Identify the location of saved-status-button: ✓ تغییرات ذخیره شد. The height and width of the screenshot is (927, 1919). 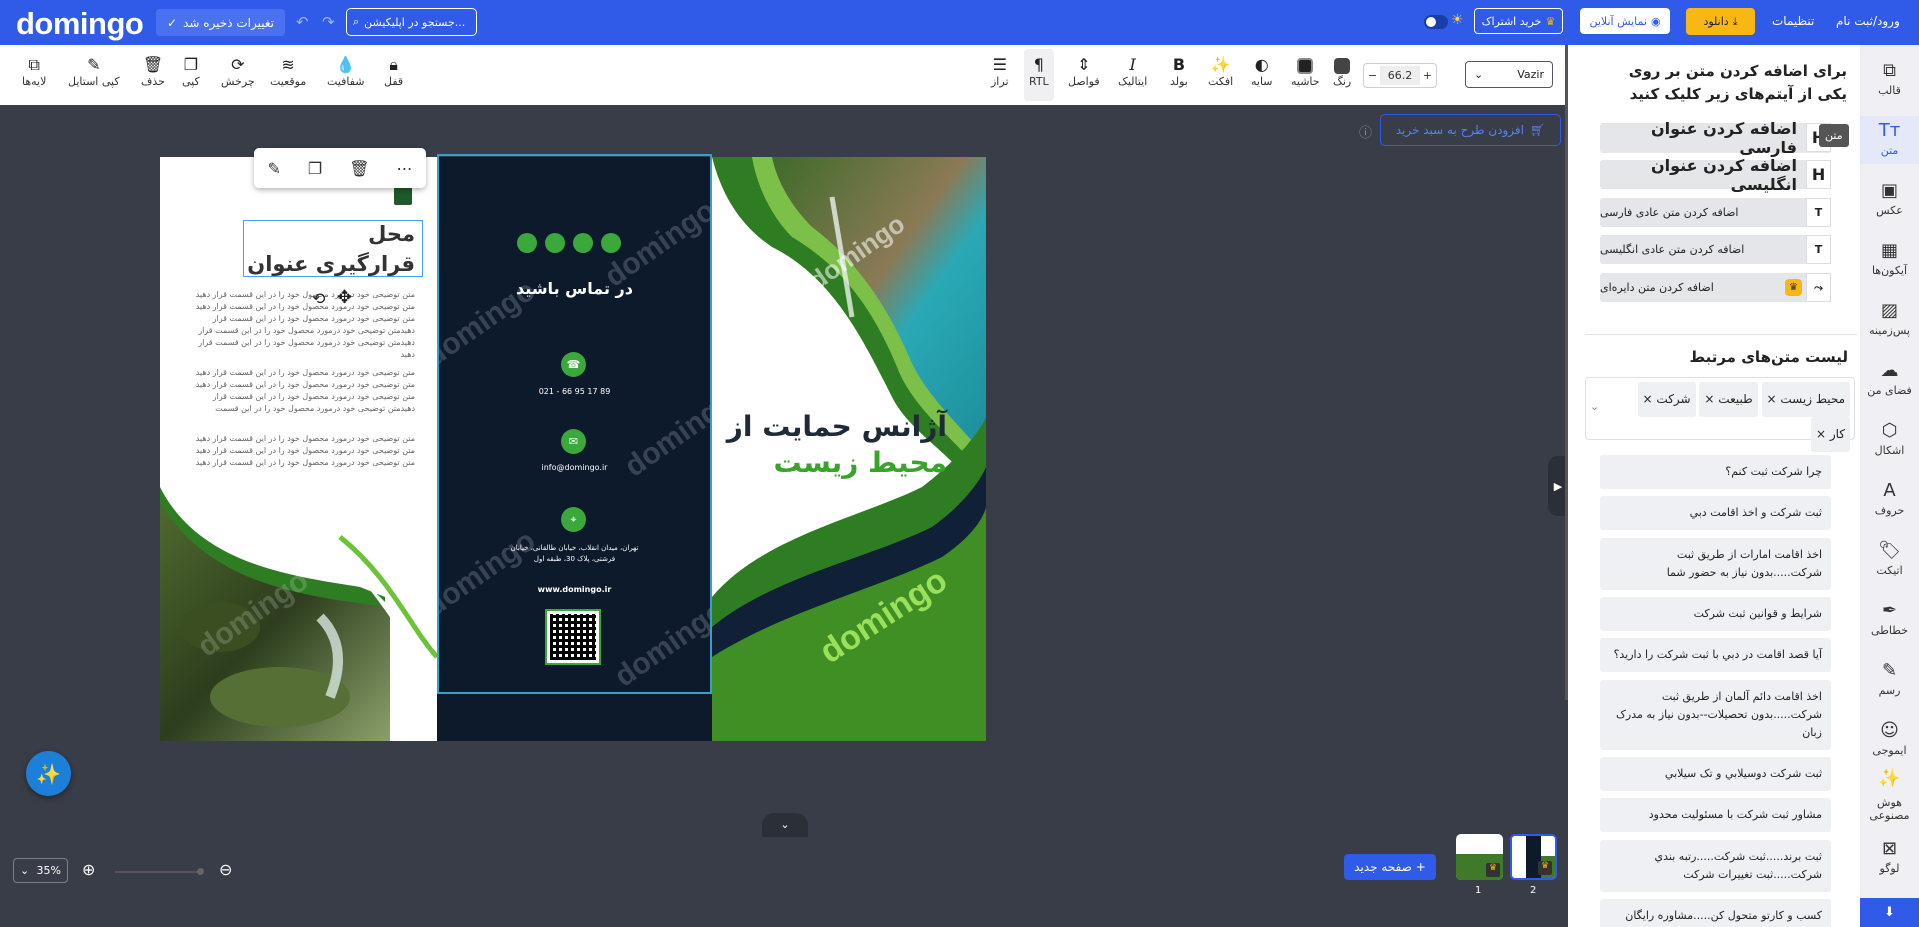
(220, 22).